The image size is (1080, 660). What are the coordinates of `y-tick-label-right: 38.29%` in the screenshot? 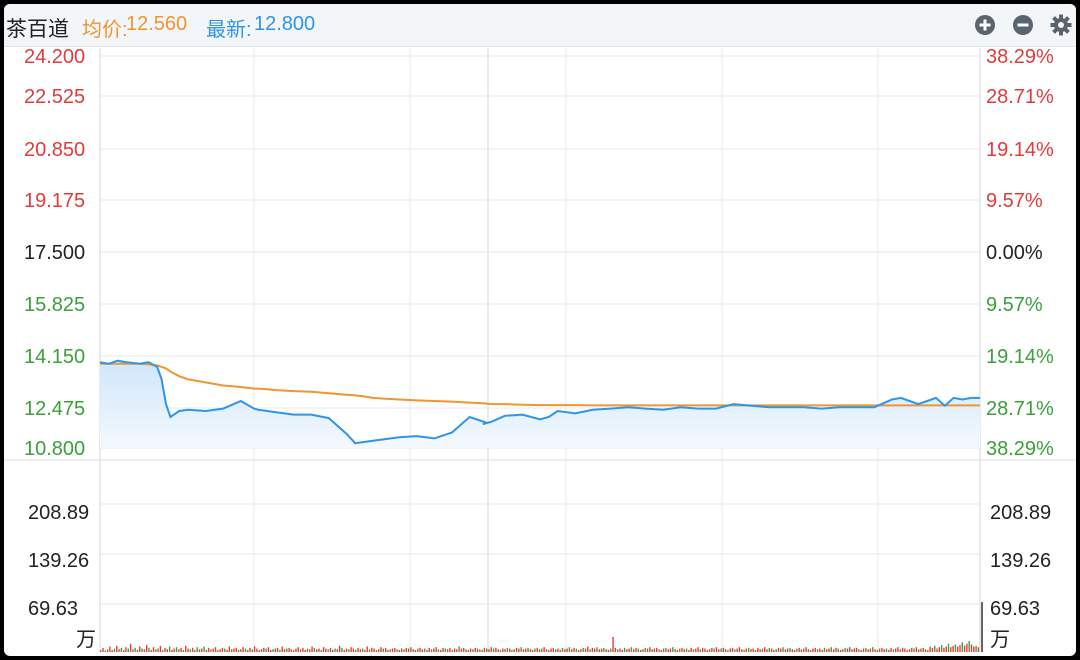 It's located at (1020, 57).